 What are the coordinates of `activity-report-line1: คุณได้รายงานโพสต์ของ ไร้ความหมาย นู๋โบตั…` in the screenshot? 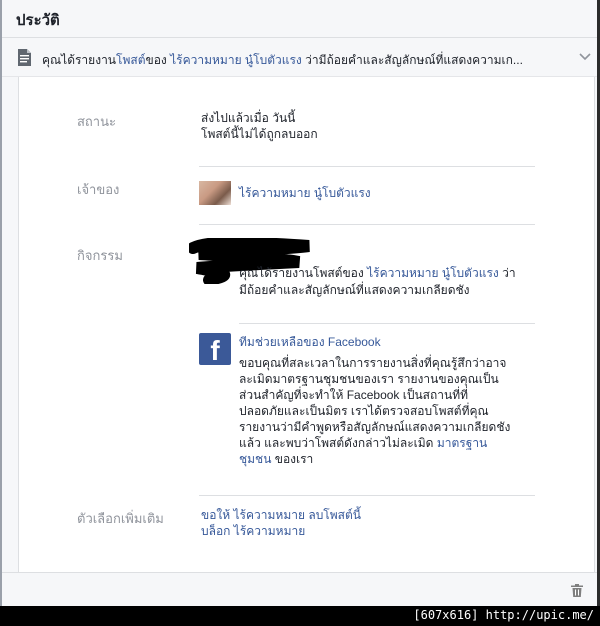 It's located at (377, 273).